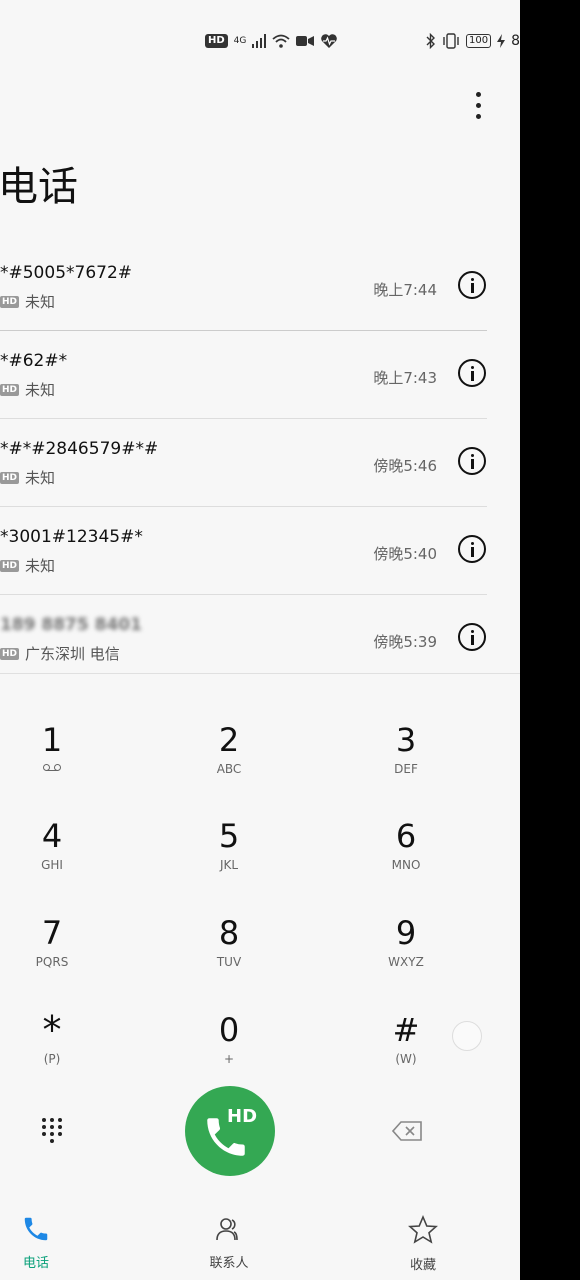  I want to click on voicemail-icon, so click(56, 769).